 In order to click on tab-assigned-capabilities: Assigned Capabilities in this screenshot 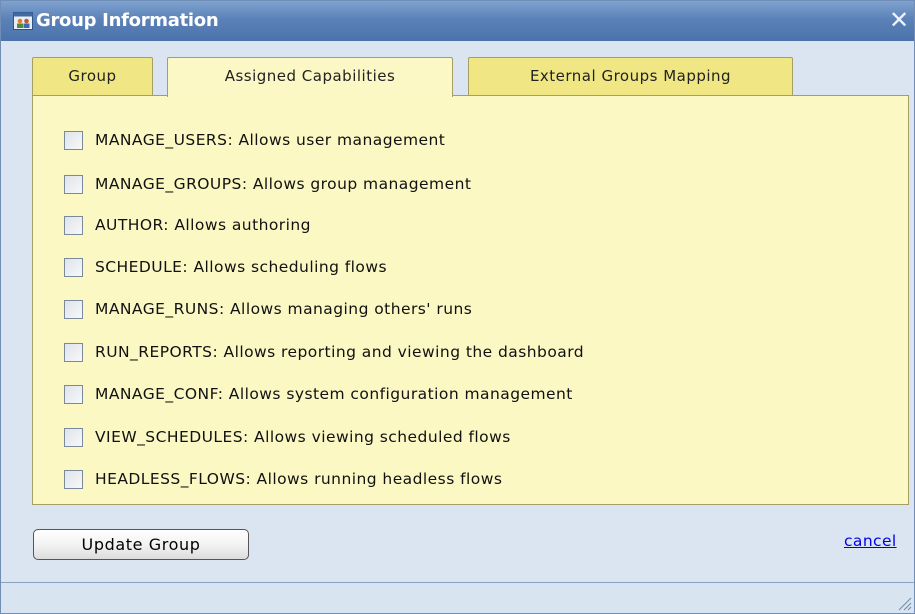, I will do `click(310, 77)`.